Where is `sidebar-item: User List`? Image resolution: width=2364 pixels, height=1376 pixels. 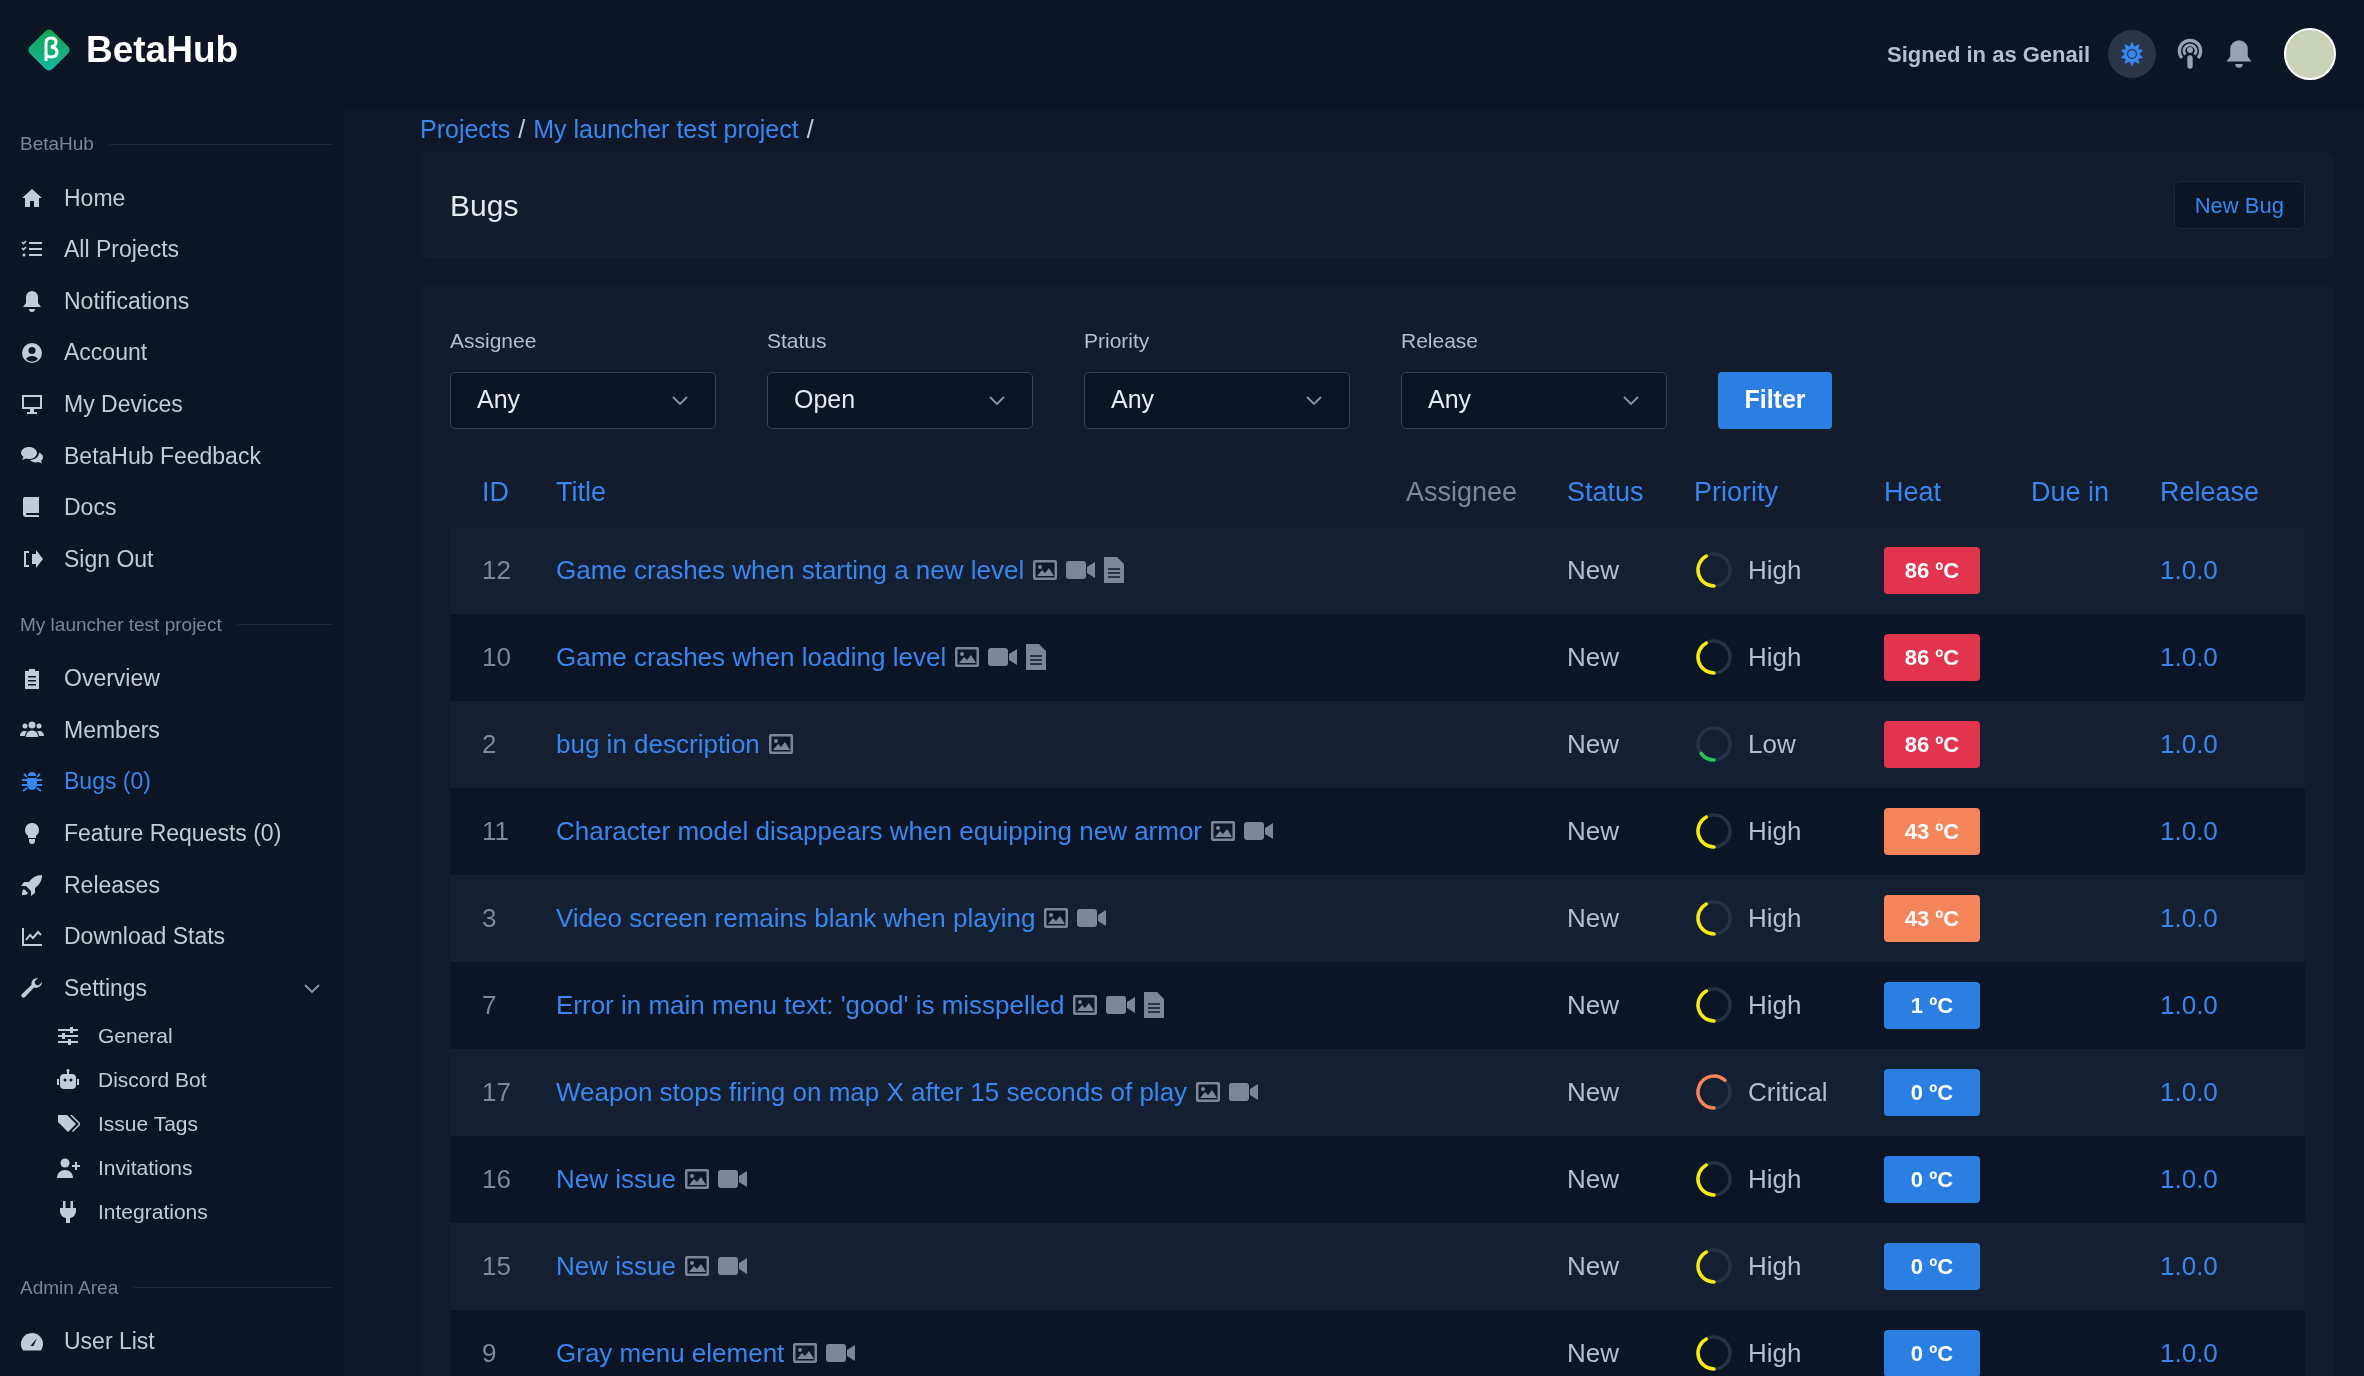
sidebar-item: User List is located at coordinates (166, 1341).